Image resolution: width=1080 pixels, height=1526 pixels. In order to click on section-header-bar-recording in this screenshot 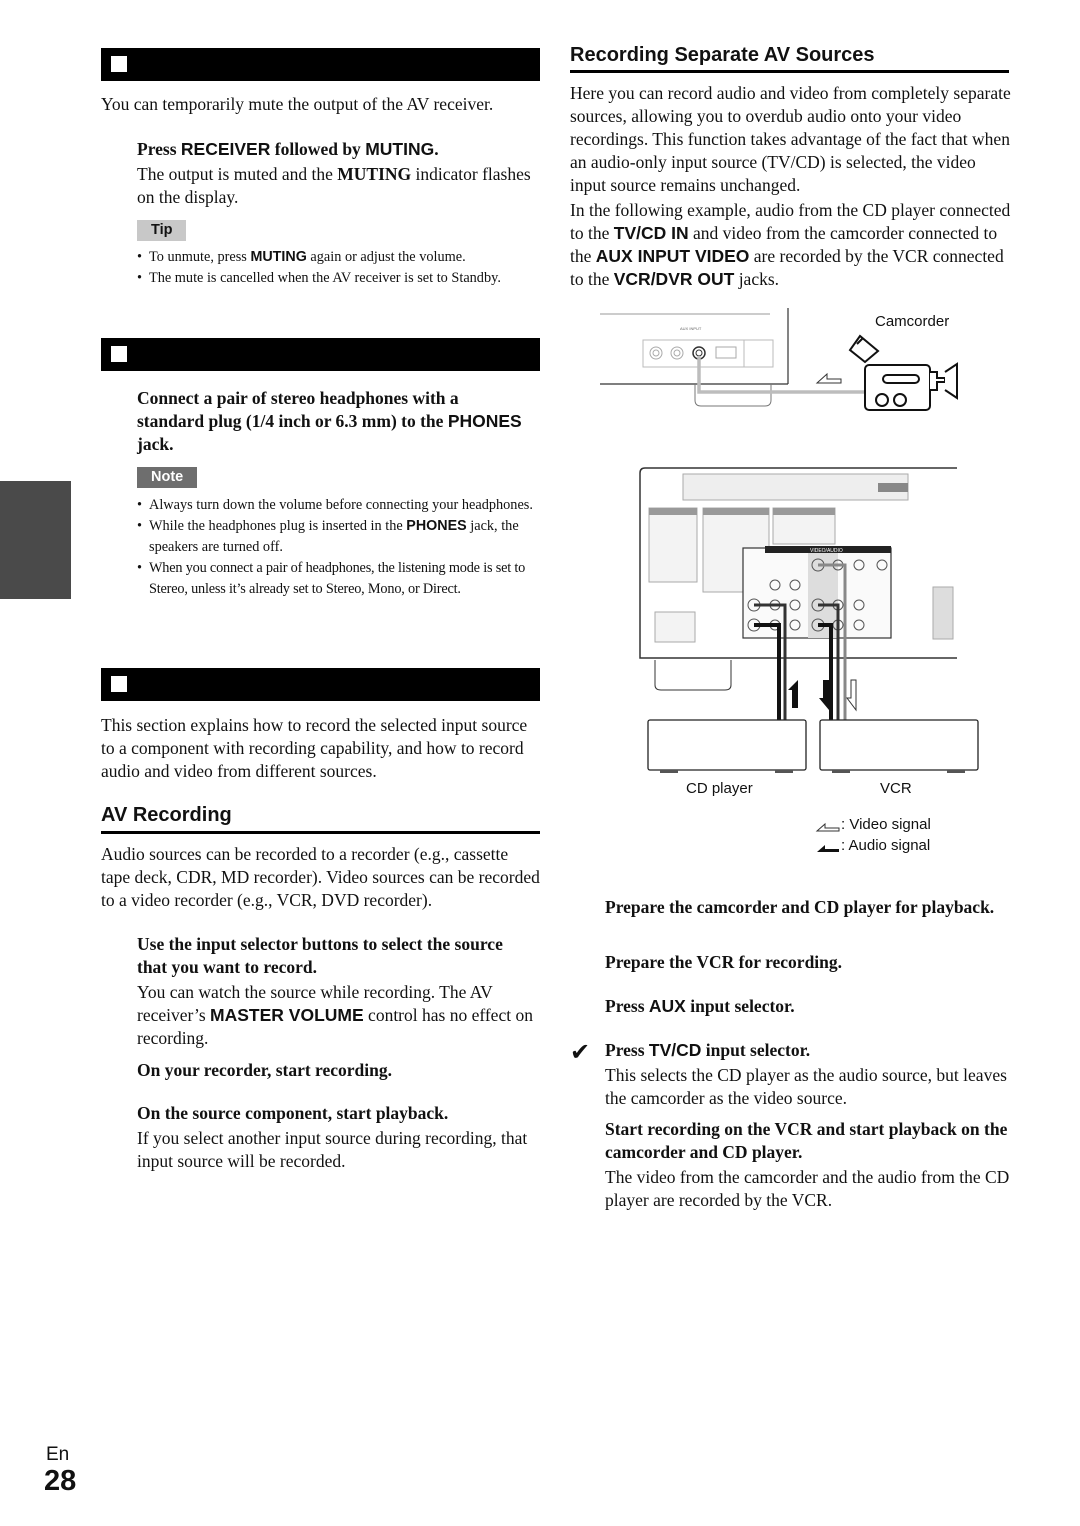, I will do `click(320, 684)`.